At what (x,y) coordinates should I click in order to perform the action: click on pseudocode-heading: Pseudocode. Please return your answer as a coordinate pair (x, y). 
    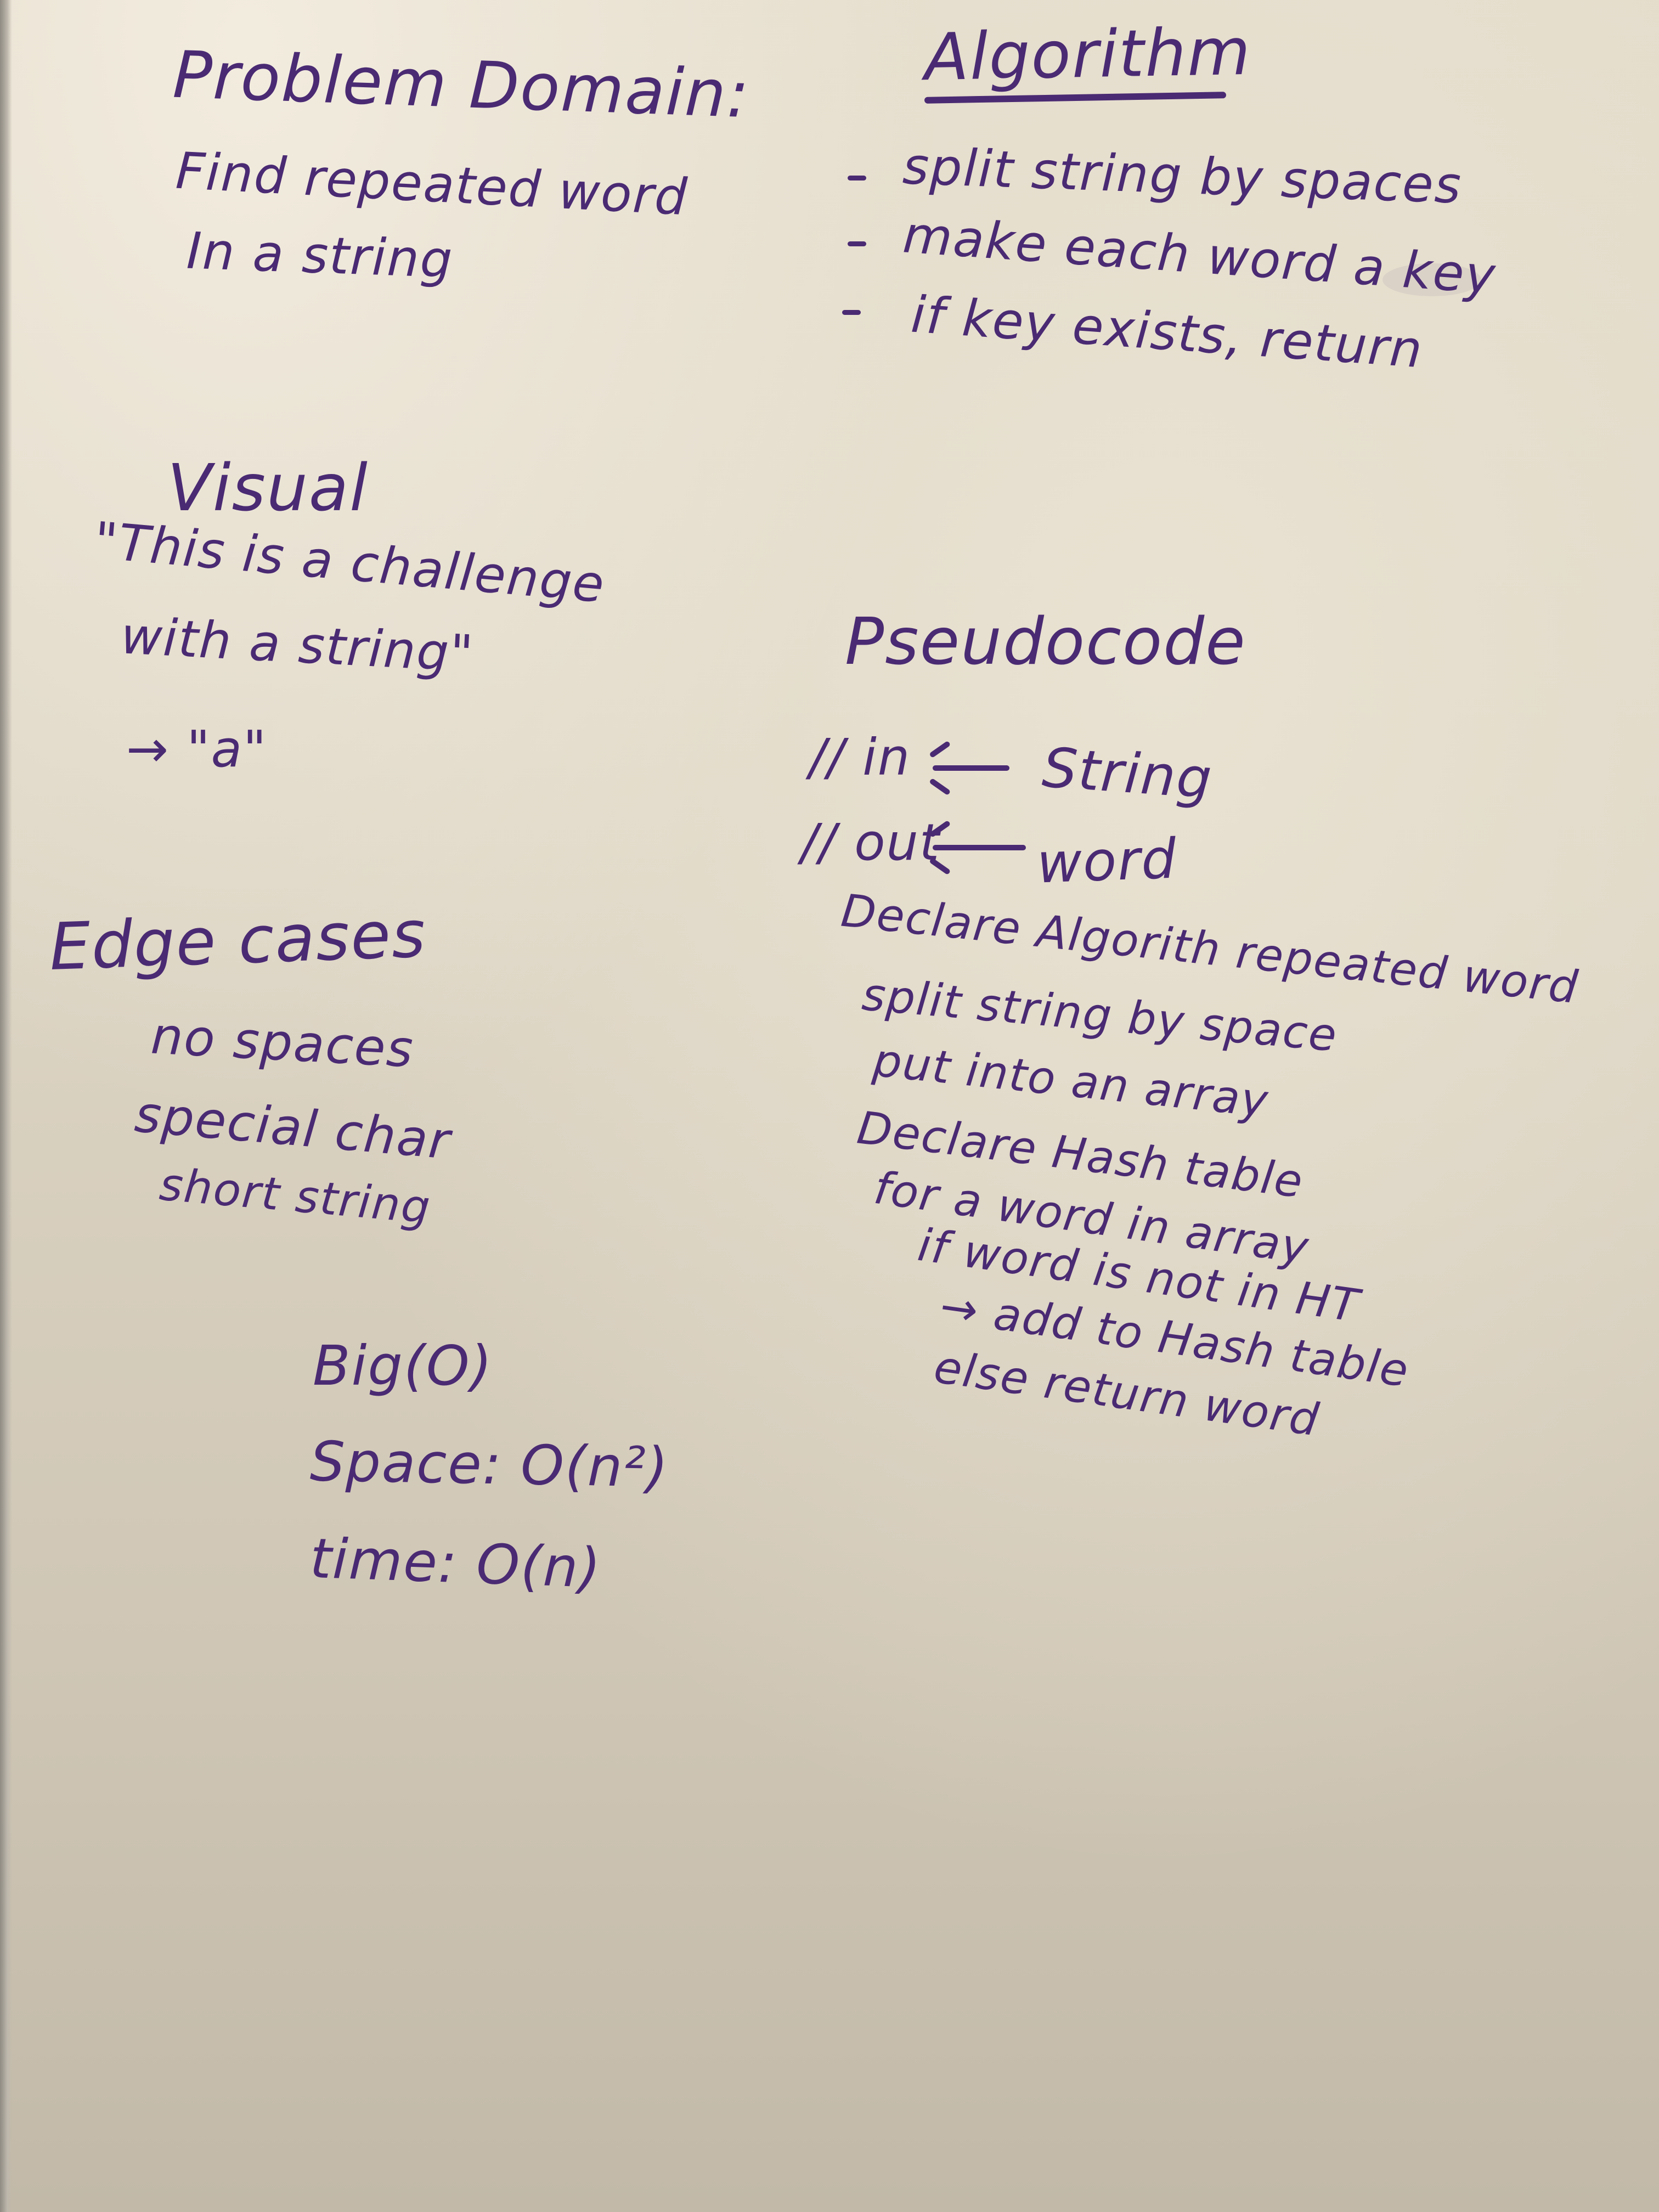
    Looking at the image, I should click on (1046, 641).